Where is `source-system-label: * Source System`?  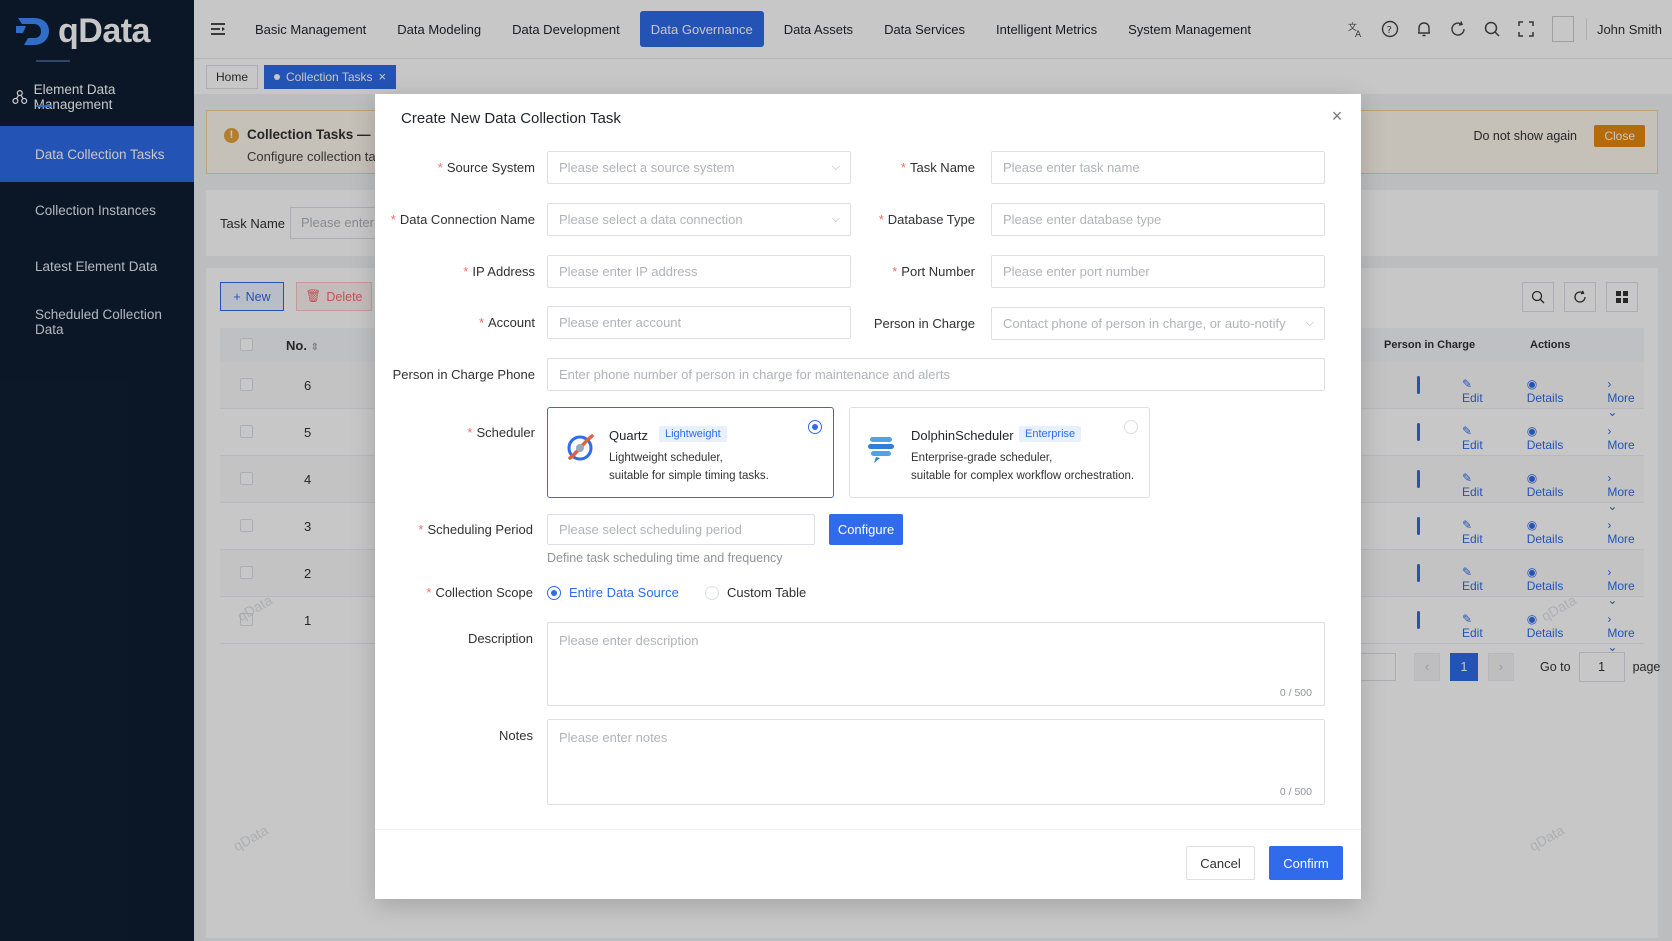 source-system-label: * Source System is located at coordinates (486, 167).